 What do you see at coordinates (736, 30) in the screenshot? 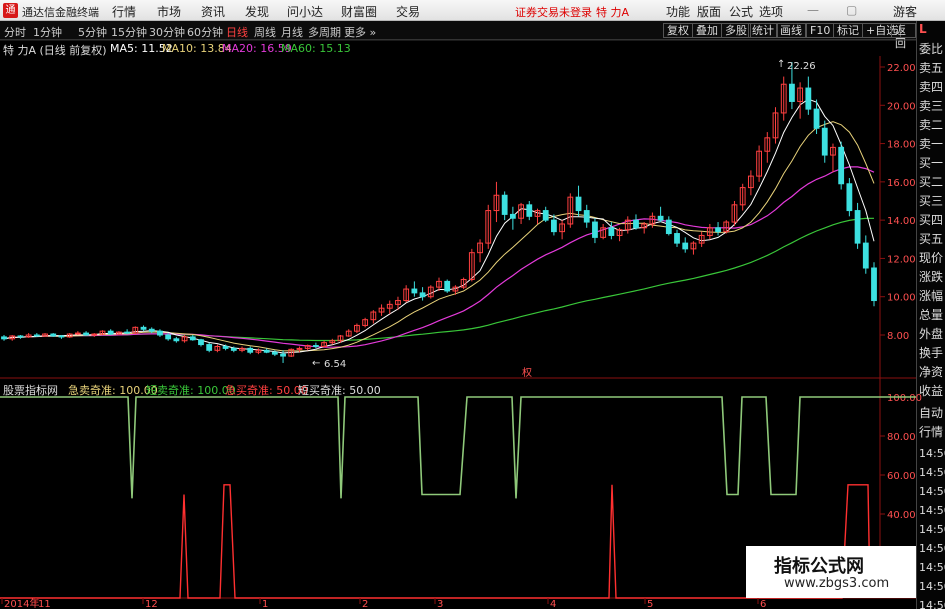
I see `tool-duogu: 多股` at bounding box center [736, 30].